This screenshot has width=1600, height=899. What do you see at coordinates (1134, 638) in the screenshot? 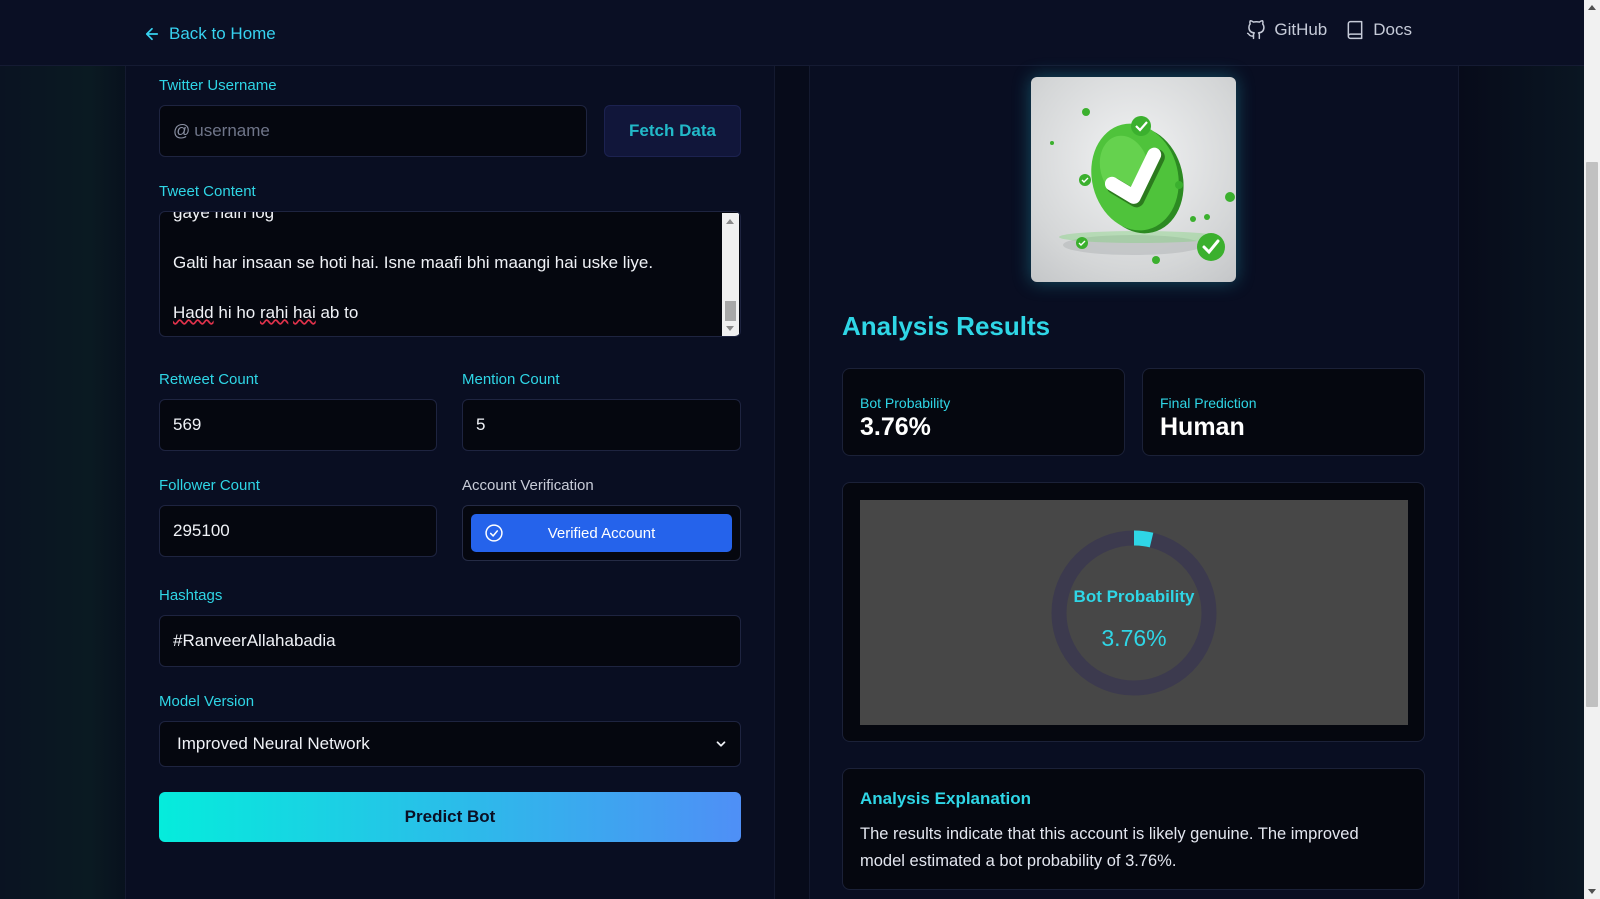
I see `chart-value: 3.76%` at bounding box center [1134, 638].